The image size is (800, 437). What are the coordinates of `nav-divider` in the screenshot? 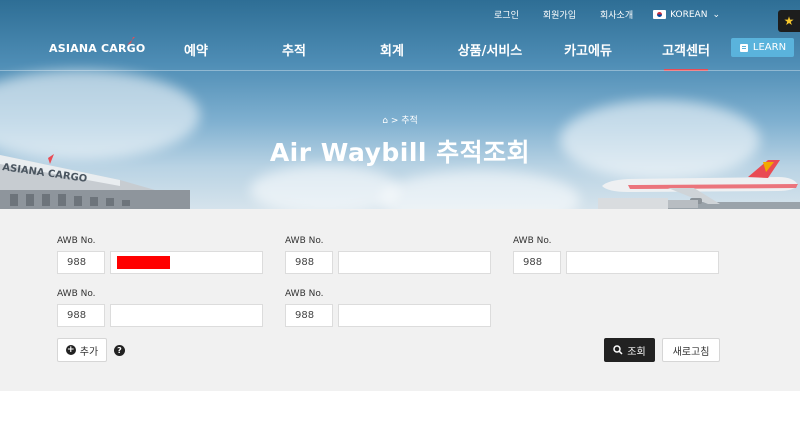 It's located at (400, 70).